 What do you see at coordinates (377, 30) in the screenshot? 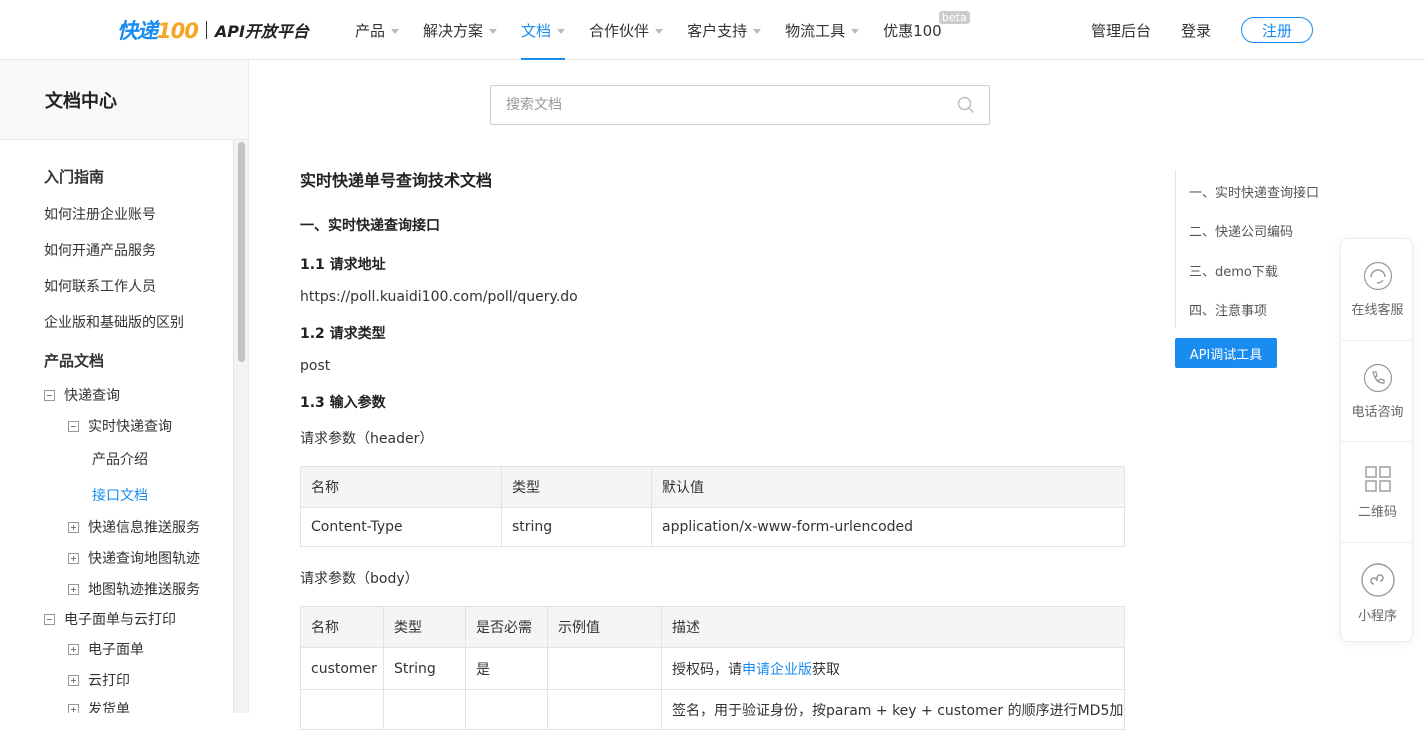
I see `nav-item: 产品` at bounding box center [377, 30].